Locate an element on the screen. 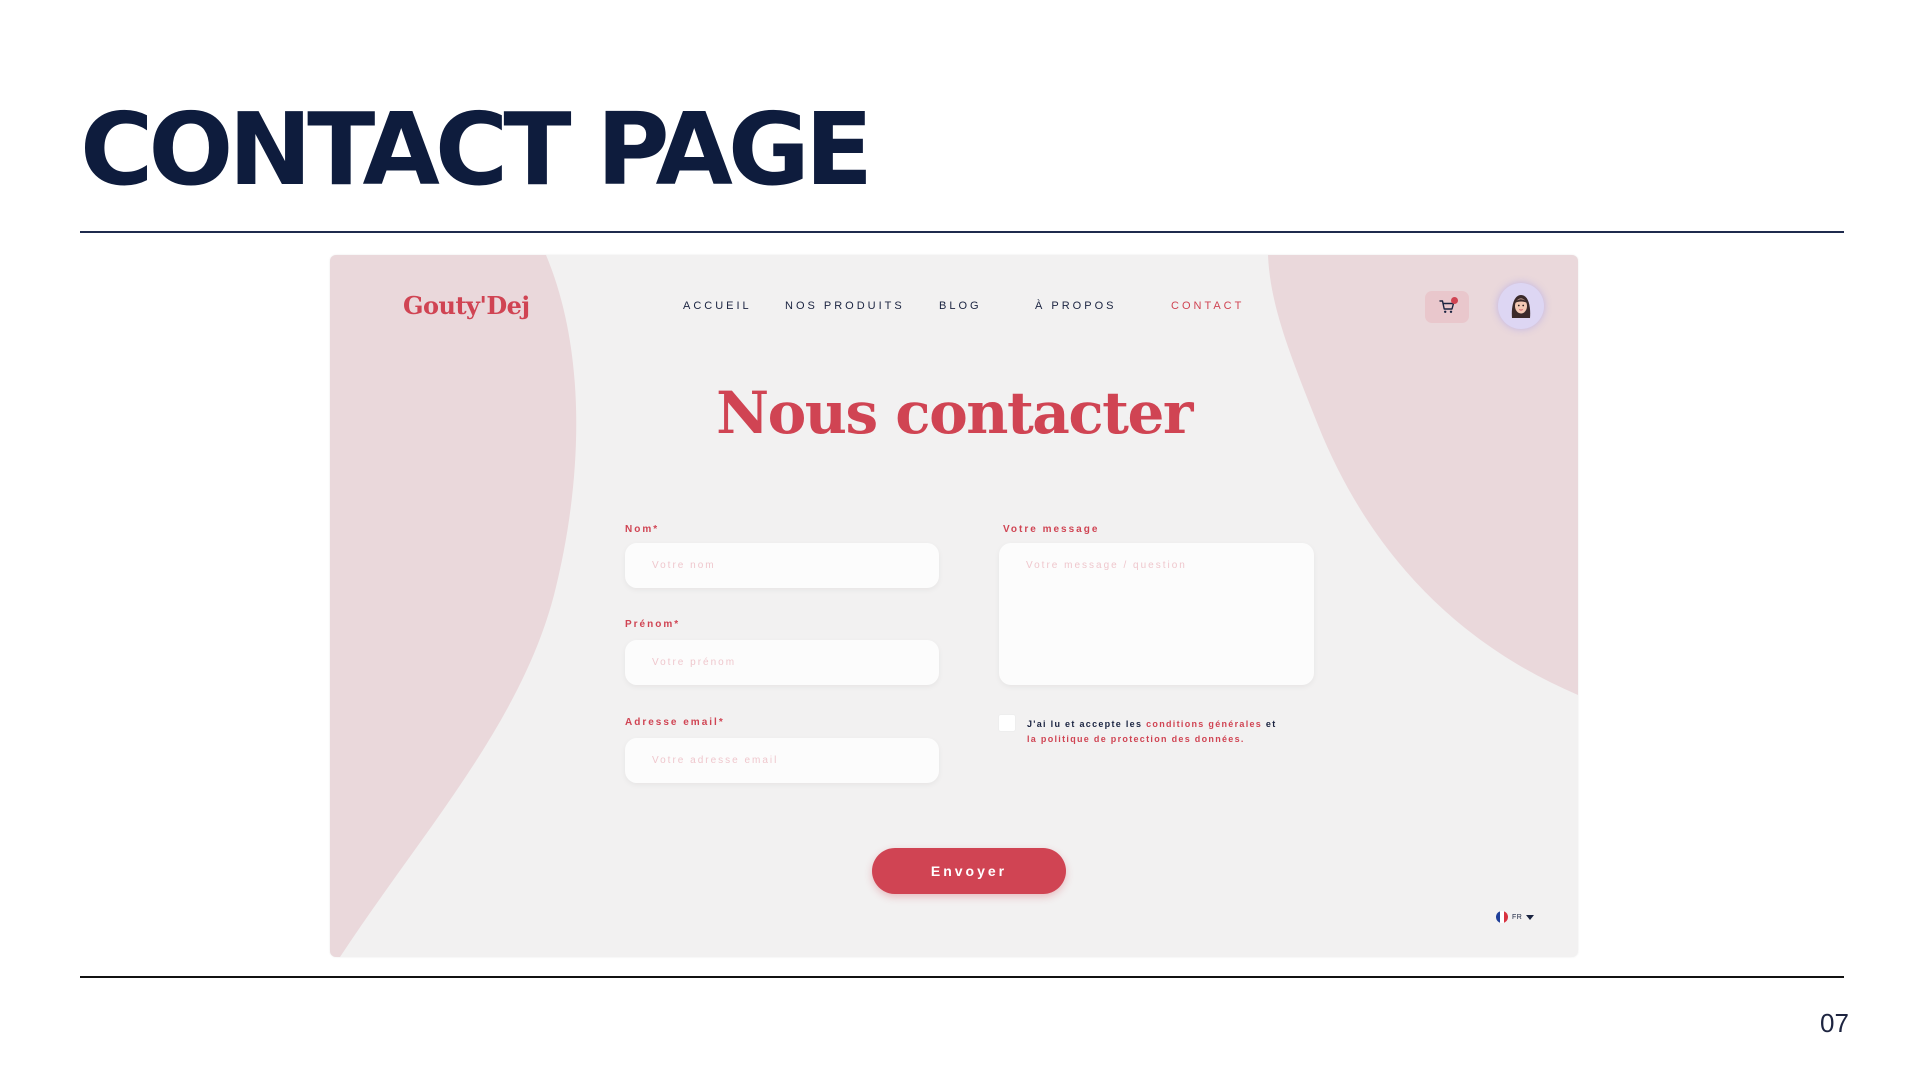  nav-item-nos-produits: NOS PRODUITS is located at coordinates (845, 306).